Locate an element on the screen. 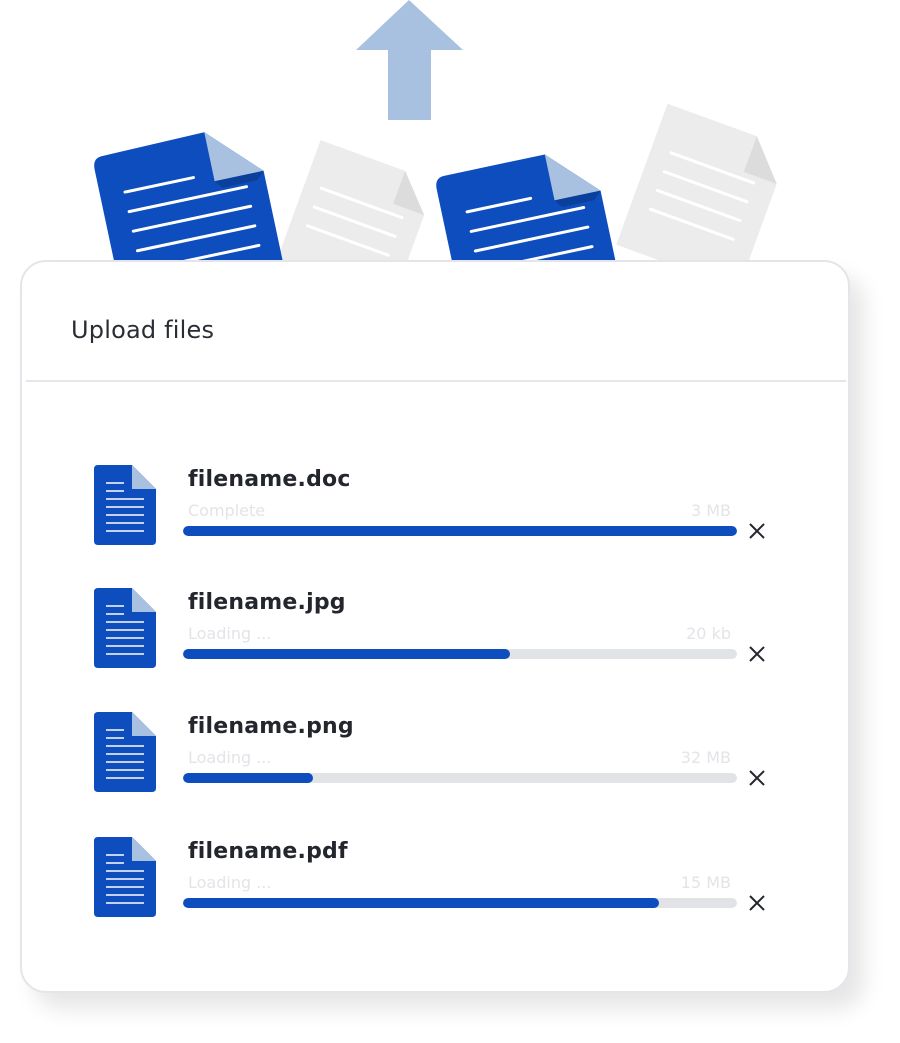 This screenshot has width=900, height=1043. file-status: Complete is located at coordinates (227, 510).